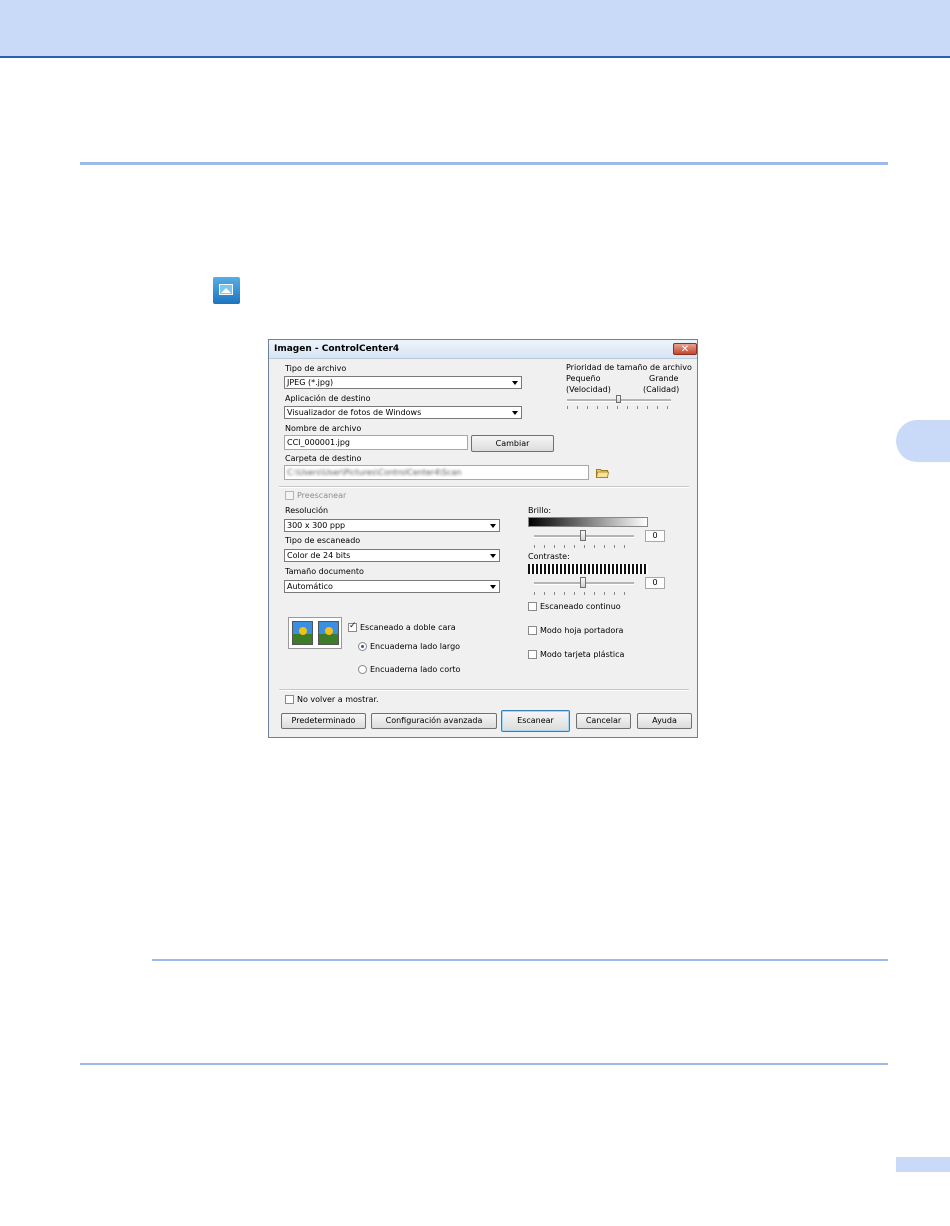  Describe the element at coordinates (362, 669) in the screenshot. I see `bind-short-edge-radio` at that location.